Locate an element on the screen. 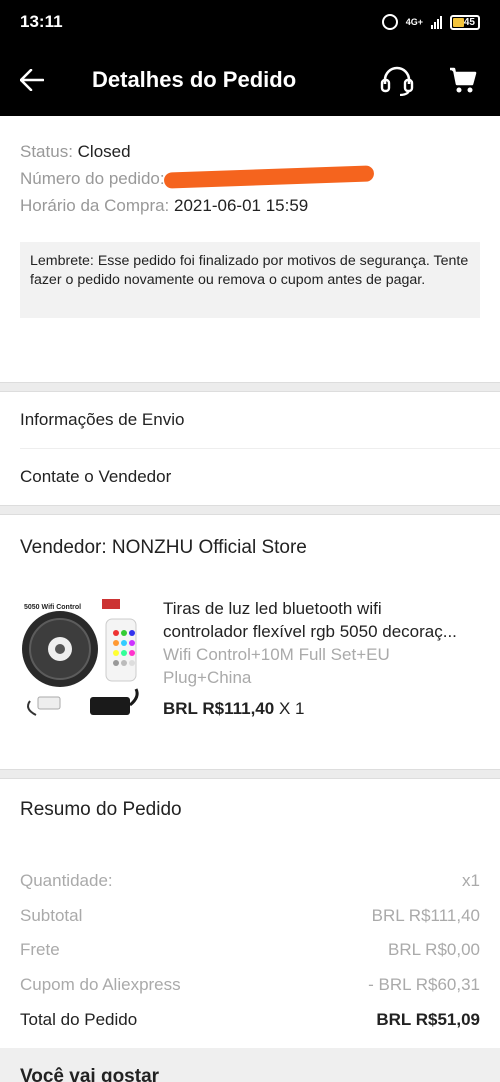  order-number-row: Número do pedido: 8 is located at coordinates (250, 178).